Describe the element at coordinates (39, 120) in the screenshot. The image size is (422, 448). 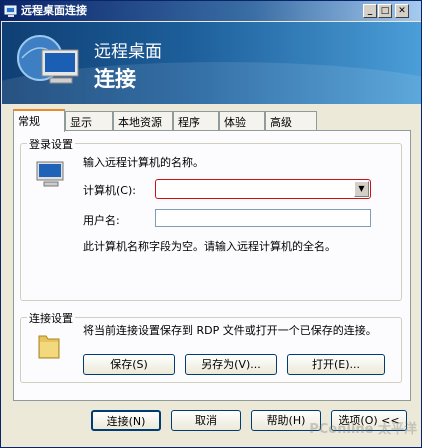
I see `tab-general: 常规` at that location.